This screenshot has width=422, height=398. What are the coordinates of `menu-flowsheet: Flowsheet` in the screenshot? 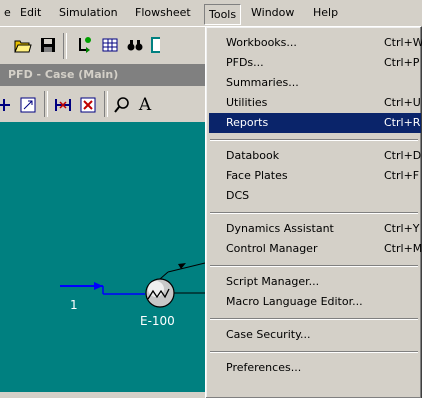 It's located at (163, 13).